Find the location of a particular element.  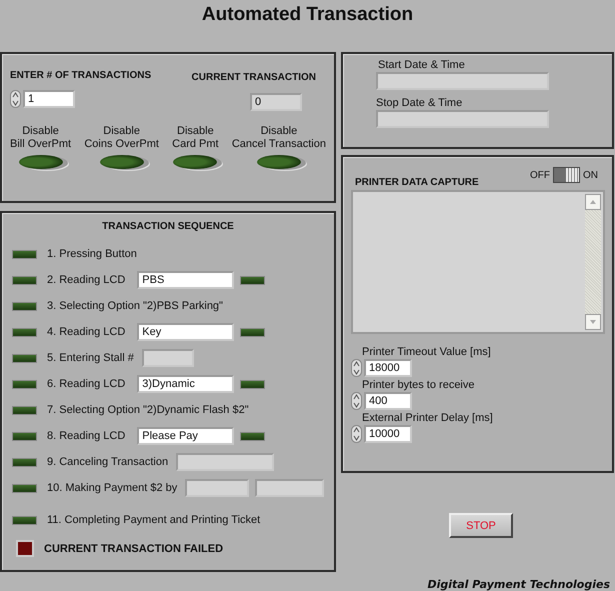

switch-label: OFF is located at coordinates (540, 175).